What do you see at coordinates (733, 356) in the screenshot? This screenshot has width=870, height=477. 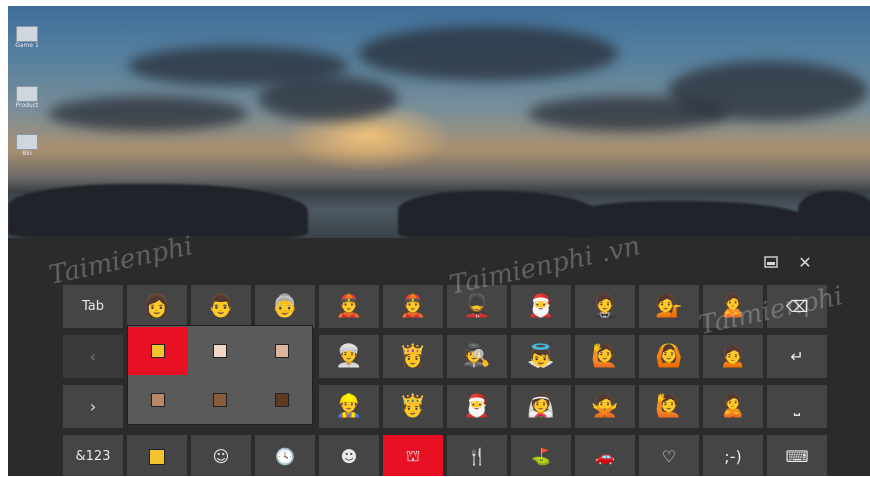 I see `emoji-key: 🙍` at bounding box center [733, 356].